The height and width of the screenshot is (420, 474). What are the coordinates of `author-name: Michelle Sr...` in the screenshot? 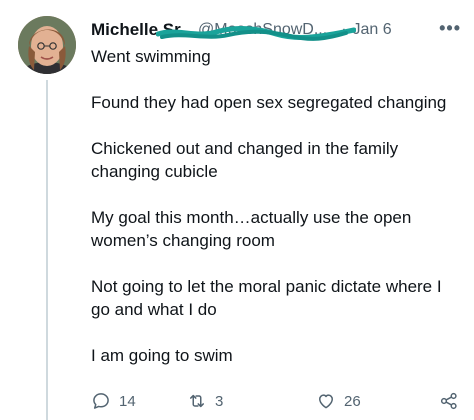 It's located at (142, 30).